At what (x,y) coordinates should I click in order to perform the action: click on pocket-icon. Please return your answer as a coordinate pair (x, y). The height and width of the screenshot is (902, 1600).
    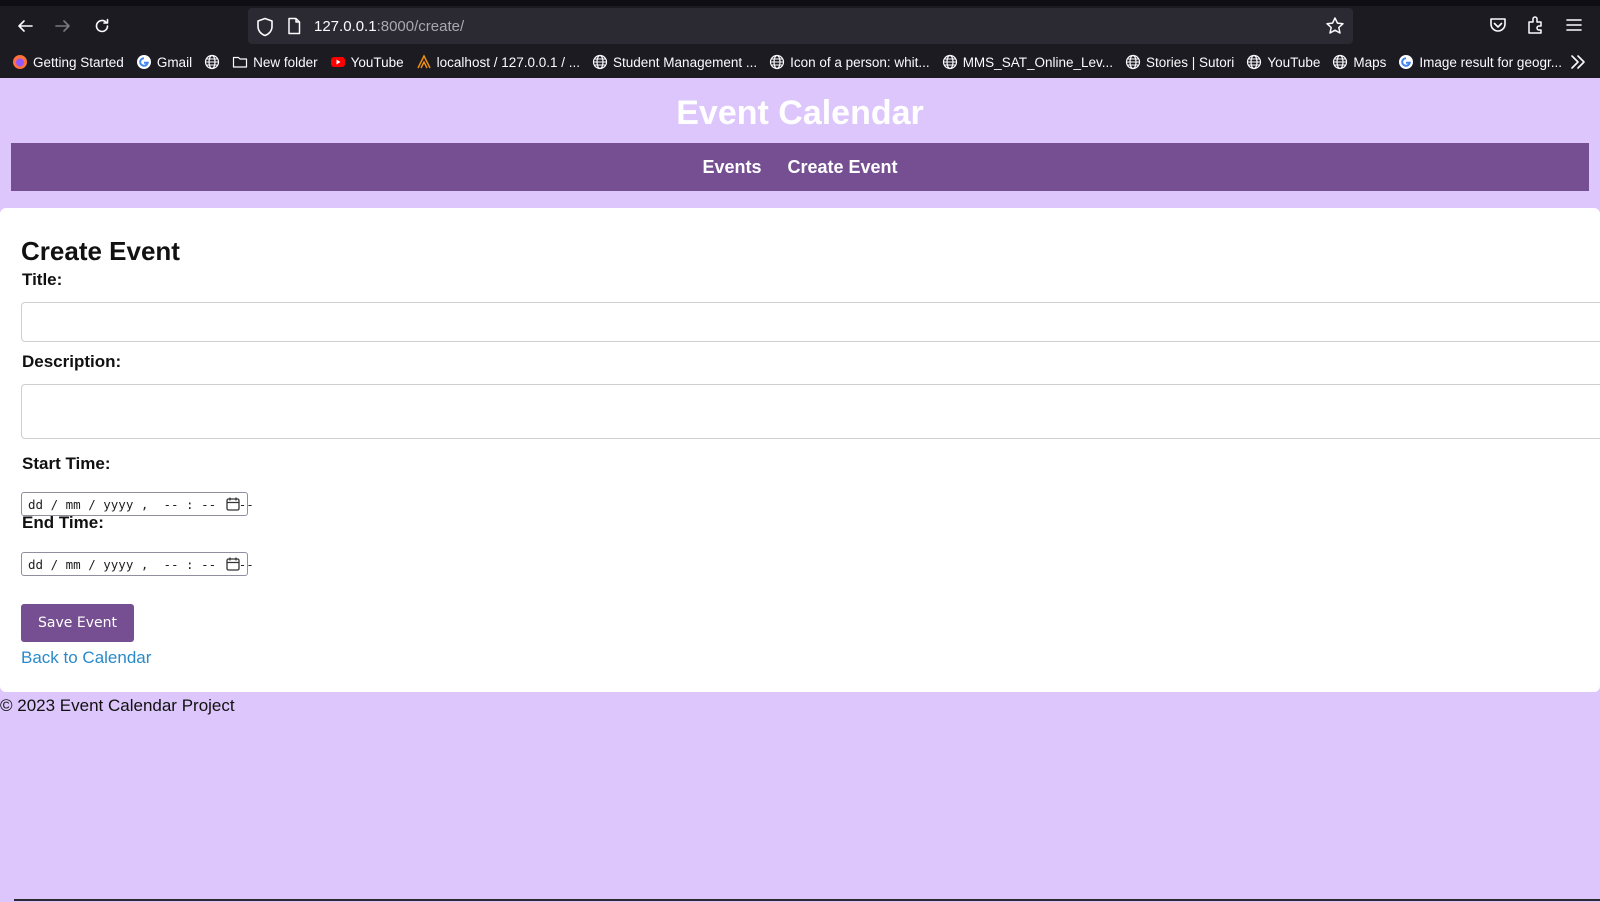
    Looking at the image, I should click on (1498, 25).